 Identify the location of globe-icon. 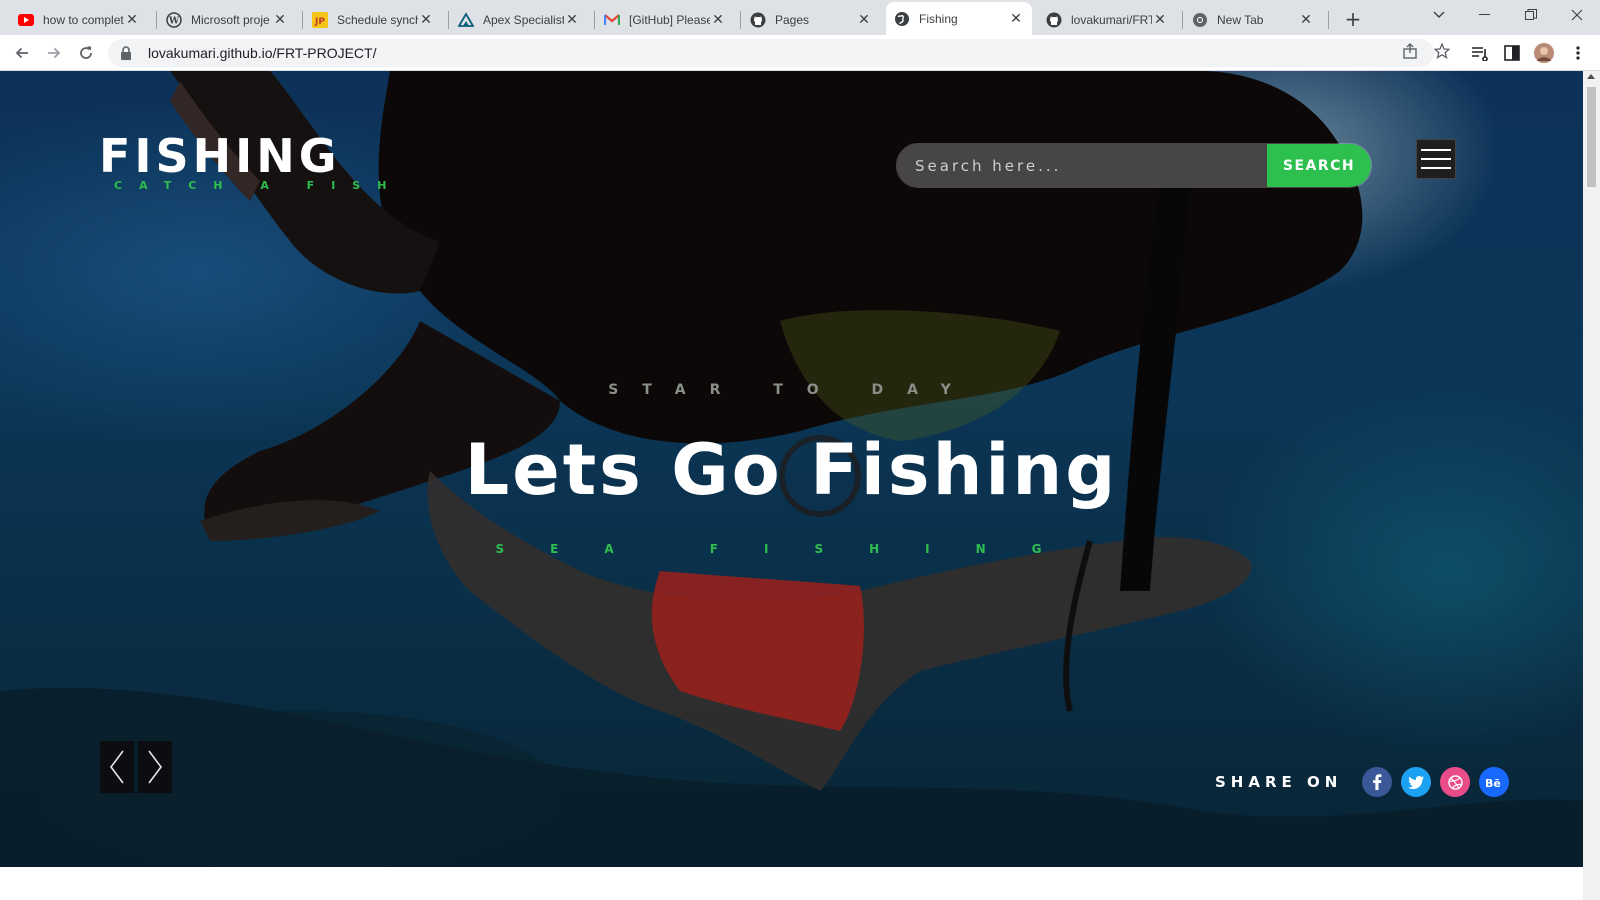
(902, 19).